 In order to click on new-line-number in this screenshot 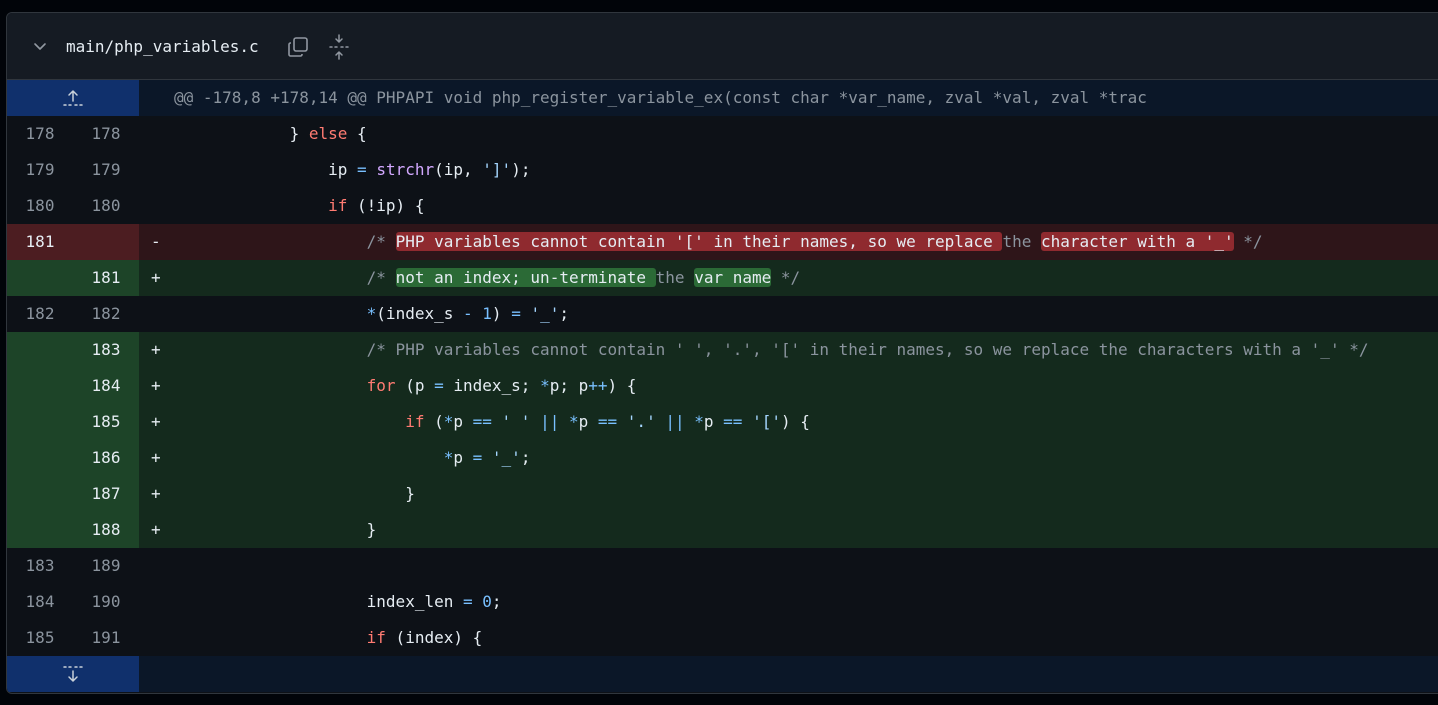, I will do `click(106, 242)`.